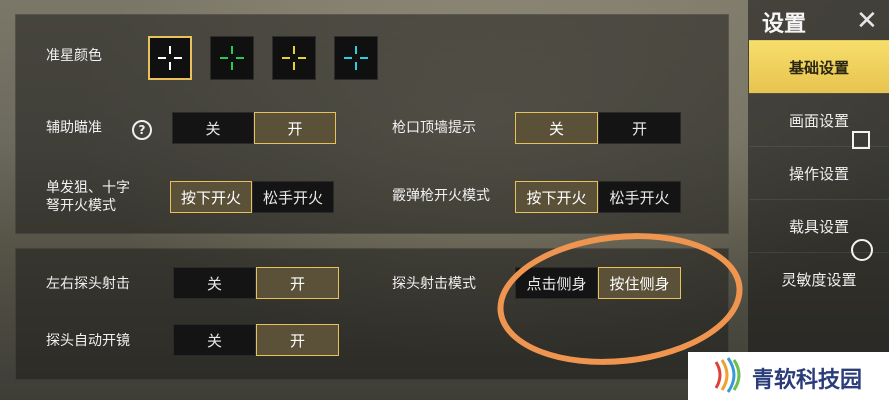 This screenshot has width=889, height=400. Describe the element at coordinates (297, 340) in the screenshot. I see `peek-scope-on-button: 开` at that location.